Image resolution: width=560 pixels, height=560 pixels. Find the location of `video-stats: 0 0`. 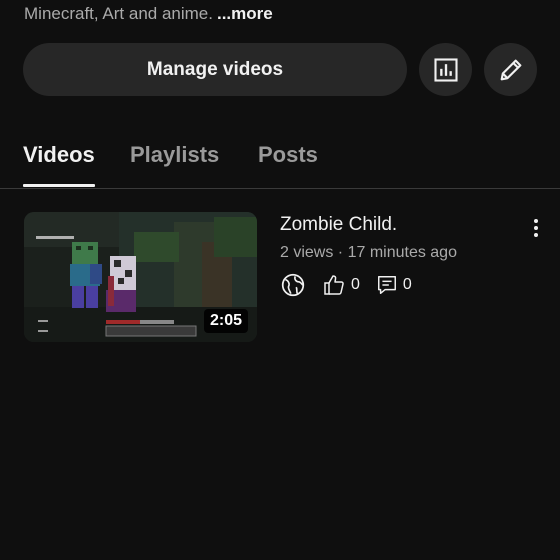

video-stats: 0 0 is located at coordinates (354, 285).